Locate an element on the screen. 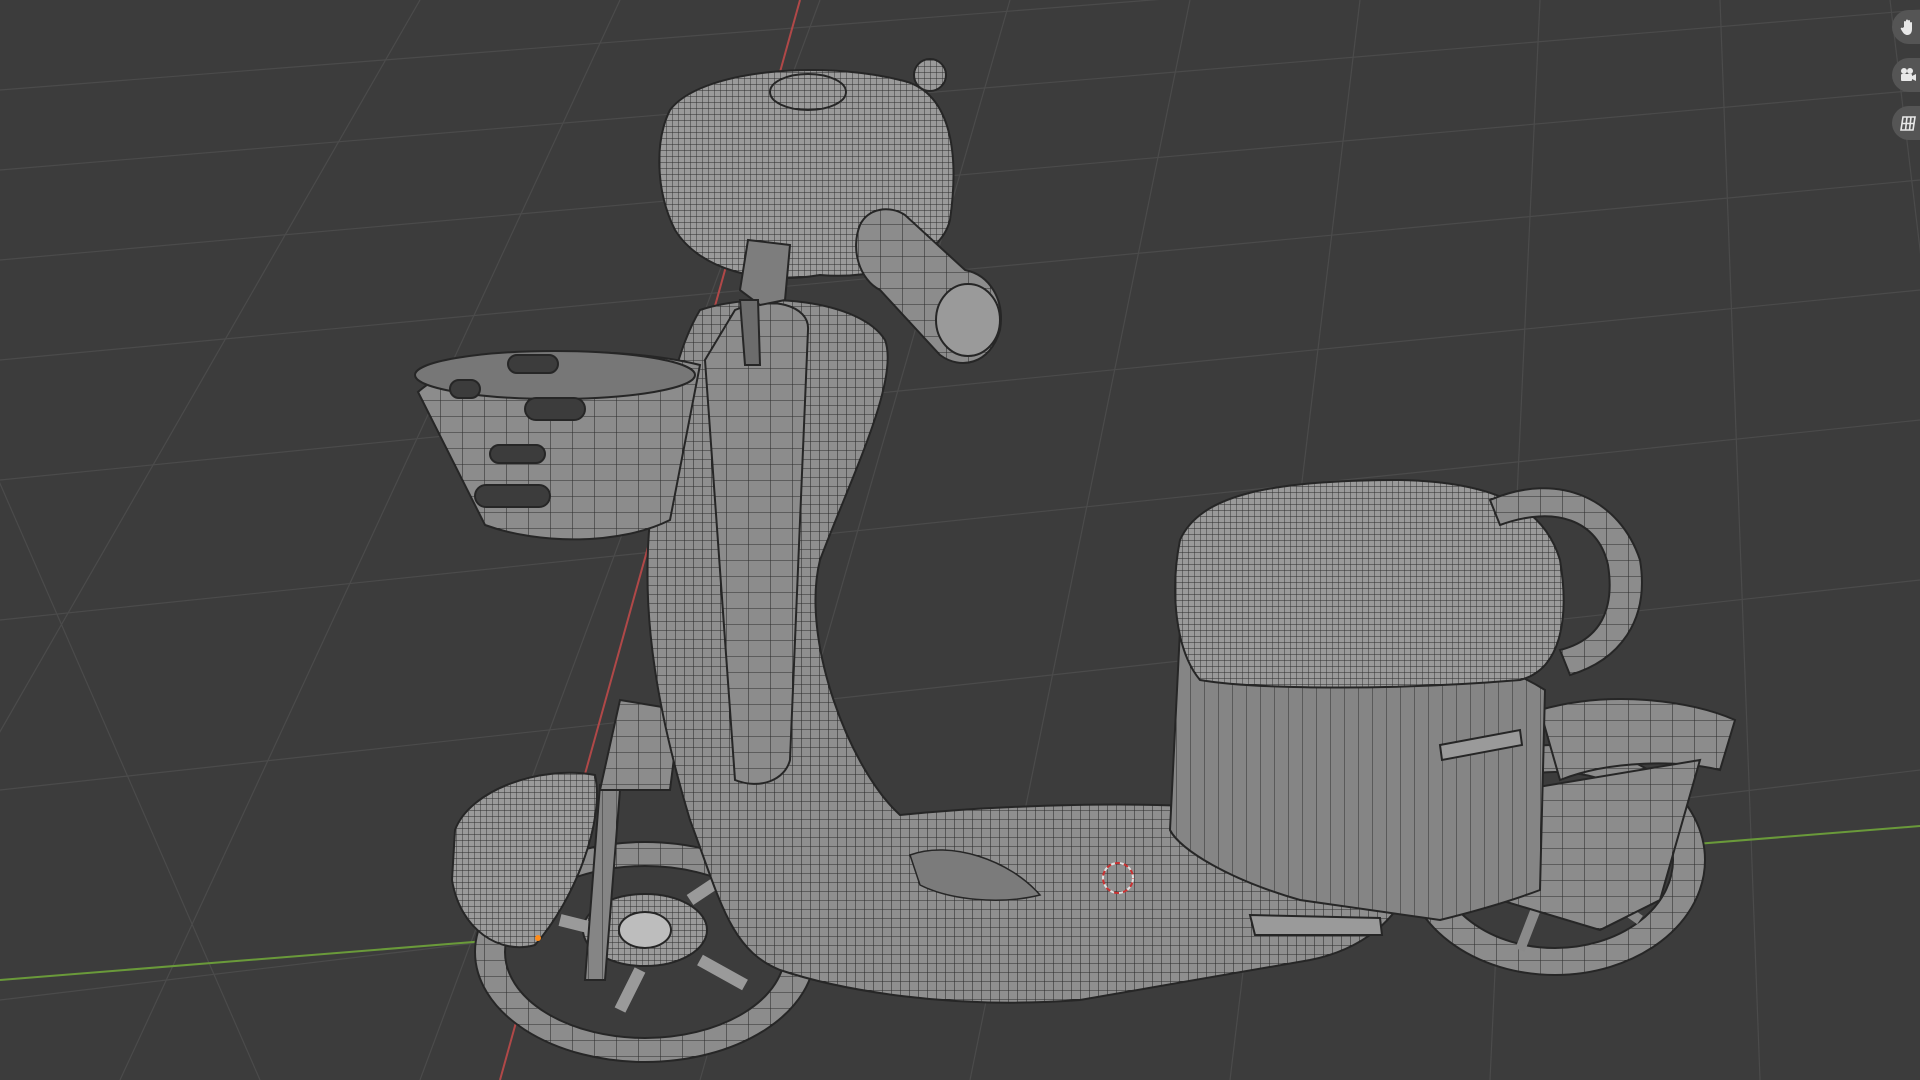 This screenshot has width=1920, height=1080. origin-point is located at coordinates (538, 938).